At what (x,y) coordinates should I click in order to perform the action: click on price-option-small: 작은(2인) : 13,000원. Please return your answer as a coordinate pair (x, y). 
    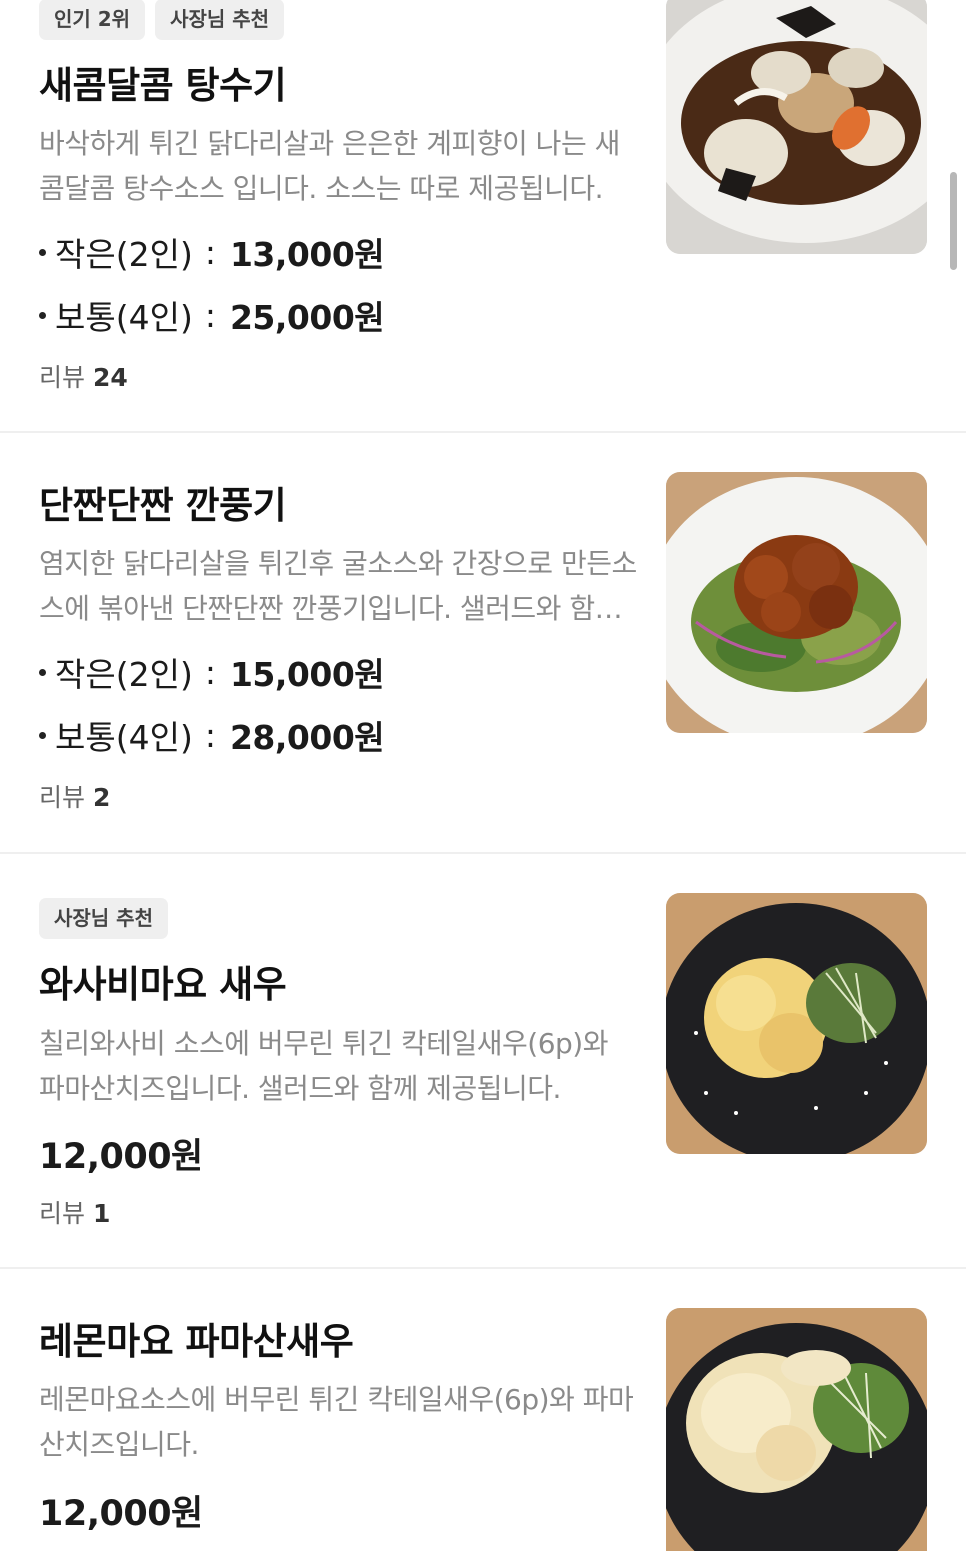
    Looking at the image, I should click on (212, 252).